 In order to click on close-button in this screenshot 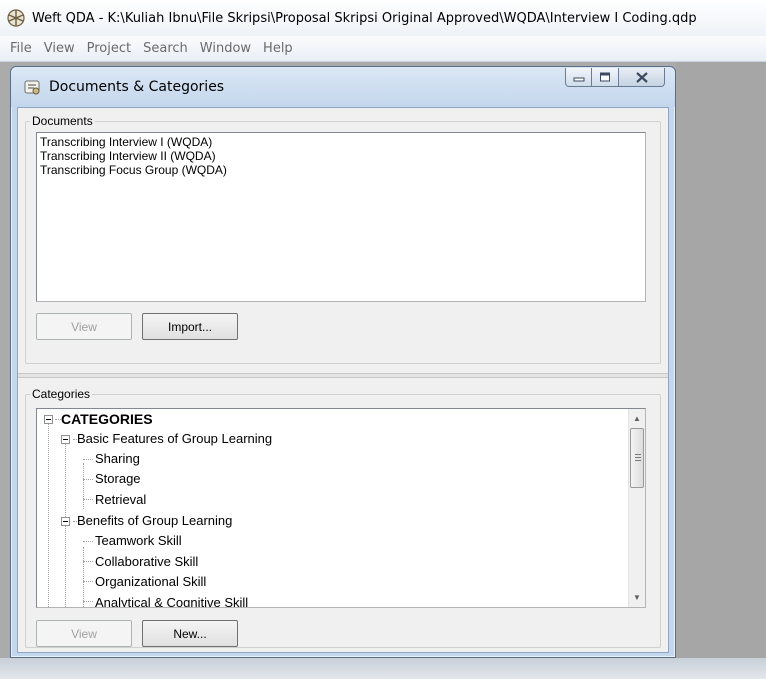, I will do `click(642, 77)`.